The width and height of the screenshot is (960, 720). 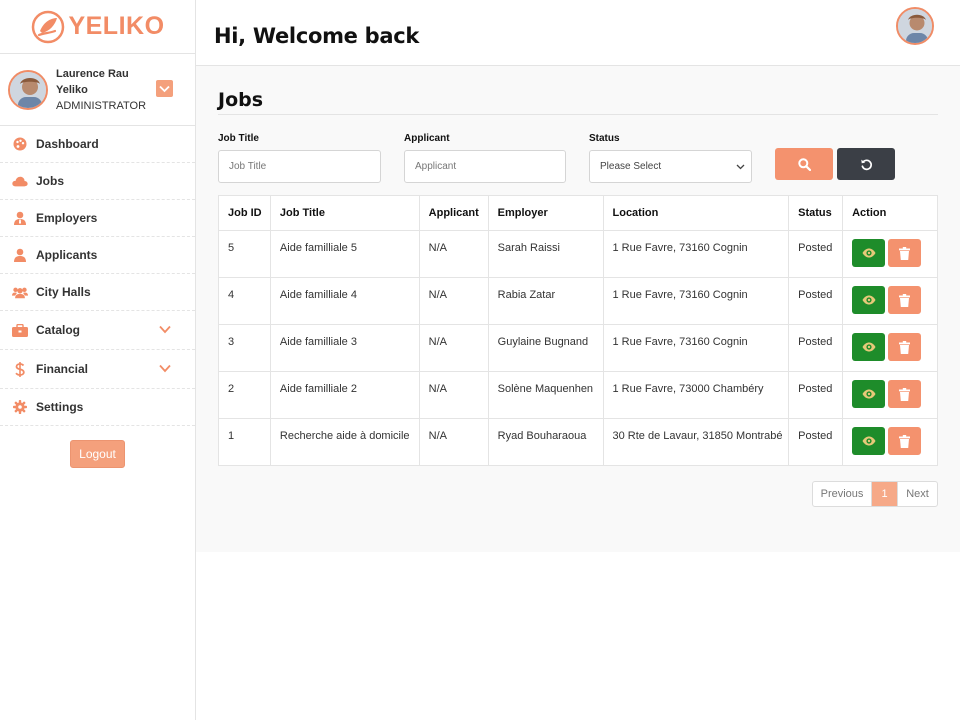 I want to click on sidebar-item-financial: Financial, so click(x=97, y=369).